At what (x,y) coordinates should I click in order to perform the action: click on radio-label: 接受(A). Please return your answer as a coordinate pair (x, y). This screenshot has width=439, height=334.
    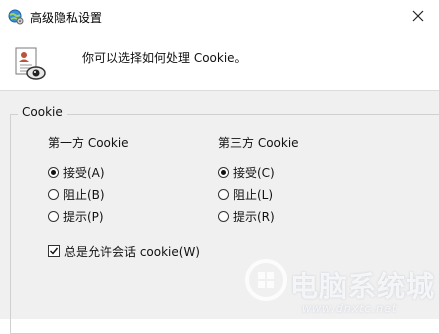
    Looking at the image, I should click on (84, 172).